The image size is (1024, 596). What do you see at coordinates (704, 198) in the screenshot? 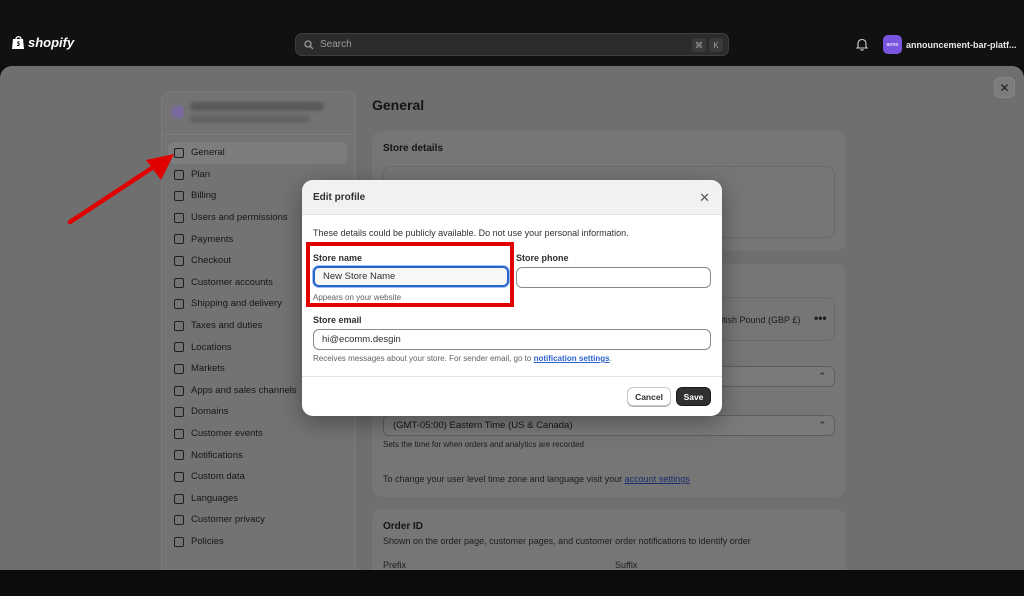
I see `close-icon: ✕` at bounding box center [704, 198].